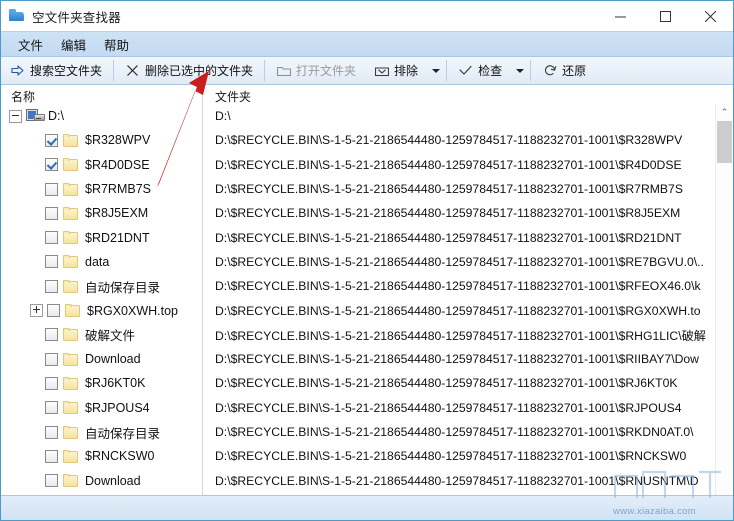 The image size is (734, 521). What do you see at coordinates (120, 456) in the screenshot?
I see `tree-row-label: $RNCKSW0` at bounding box center [120, 456].